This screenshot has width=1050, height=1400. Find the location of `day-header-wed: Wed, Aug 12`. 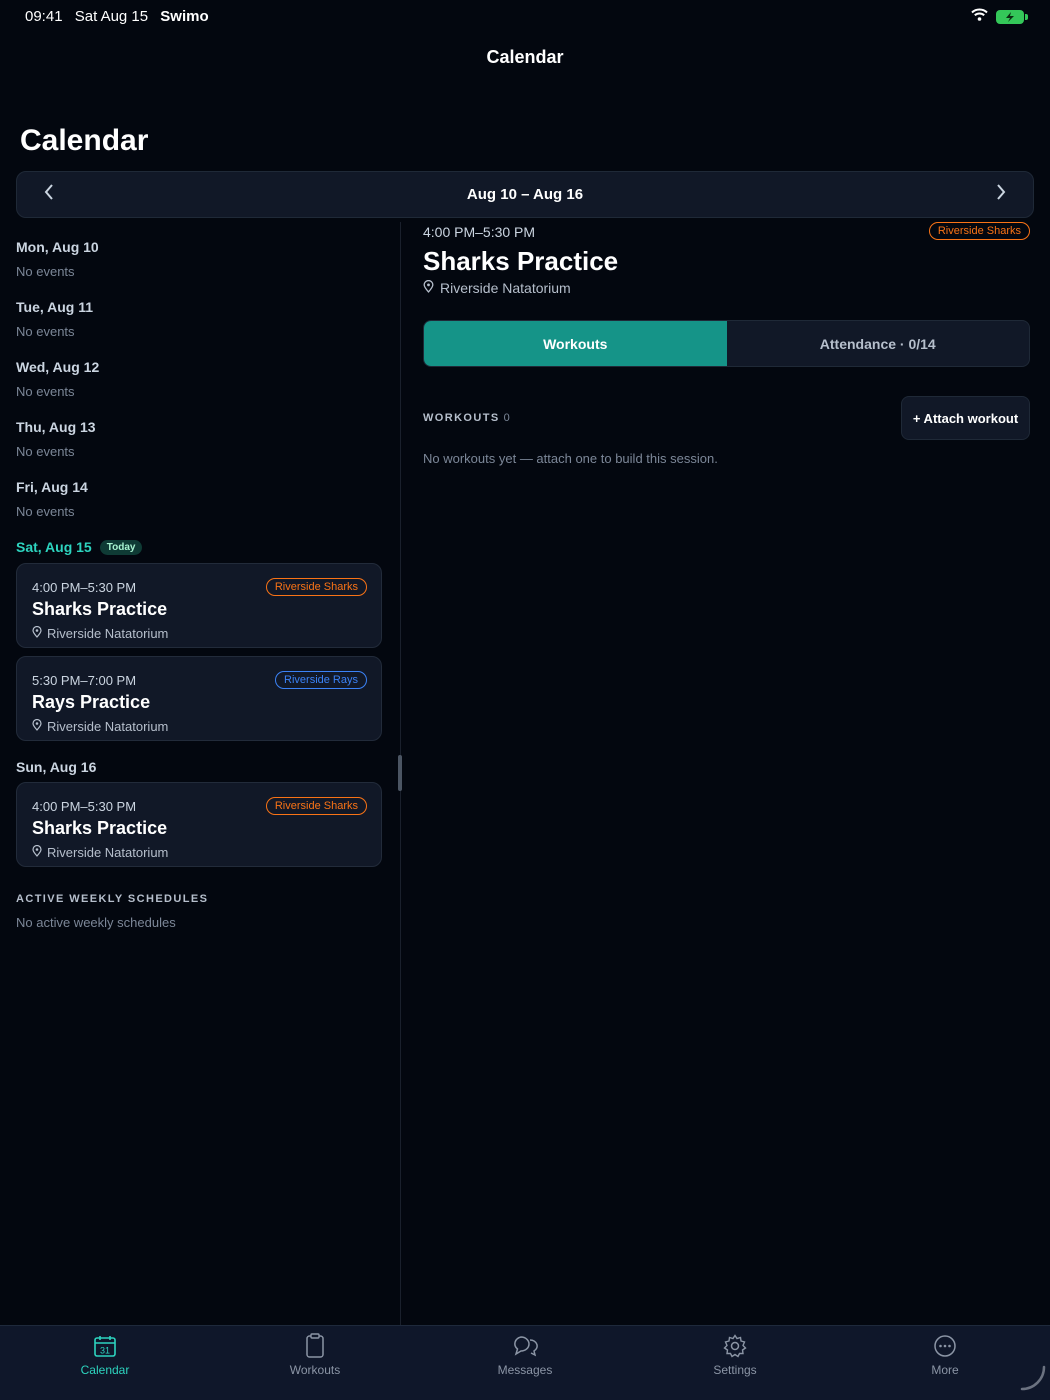

day-header-wed: Wed, Aug 12 is located at coordinates (58, 367).